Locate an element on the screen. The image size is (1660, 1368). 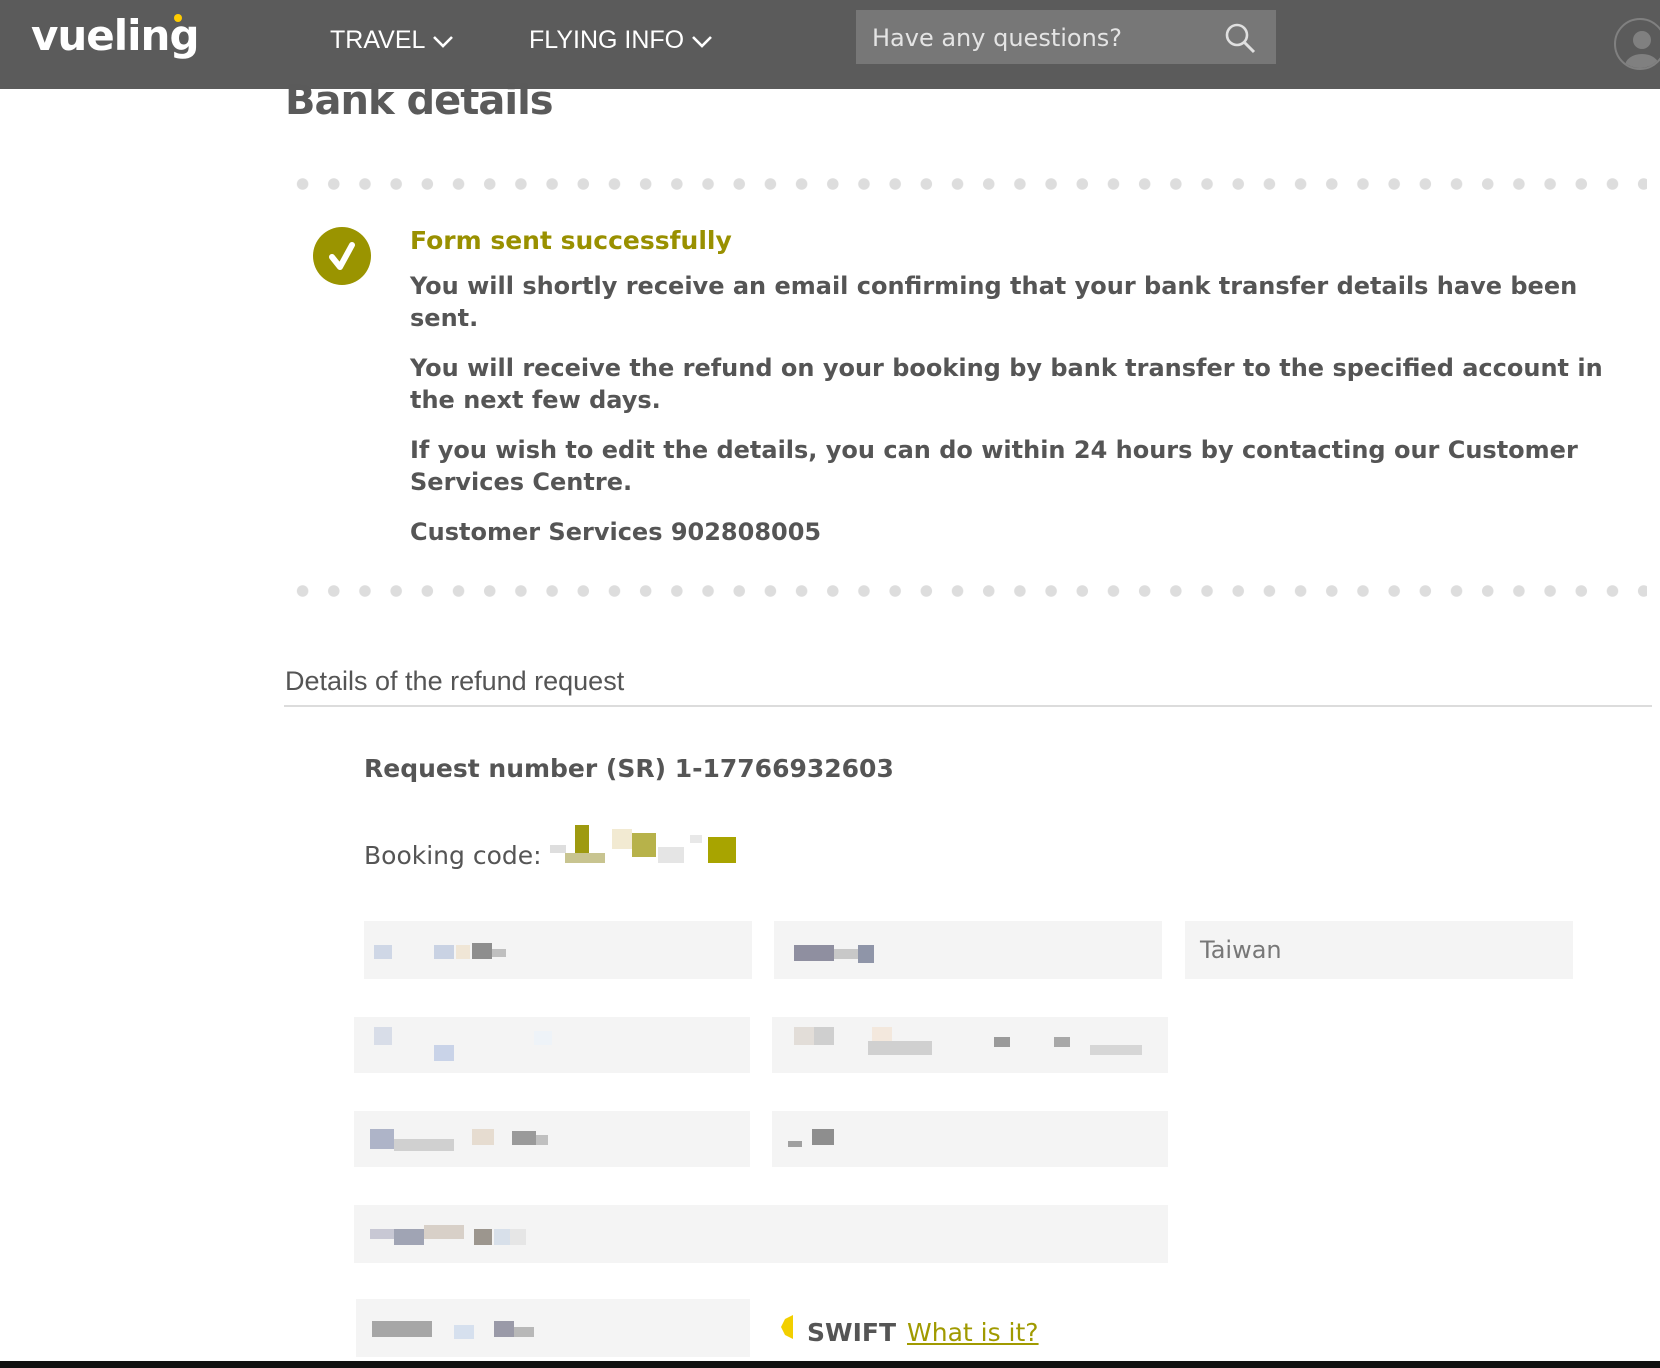
logo-dot is located at coordinates (178, 18).